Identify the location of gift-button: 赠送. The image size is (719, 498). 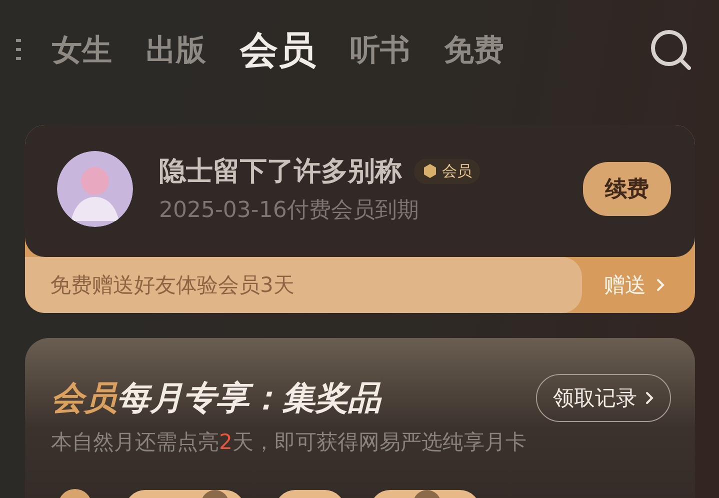
(638, 285).